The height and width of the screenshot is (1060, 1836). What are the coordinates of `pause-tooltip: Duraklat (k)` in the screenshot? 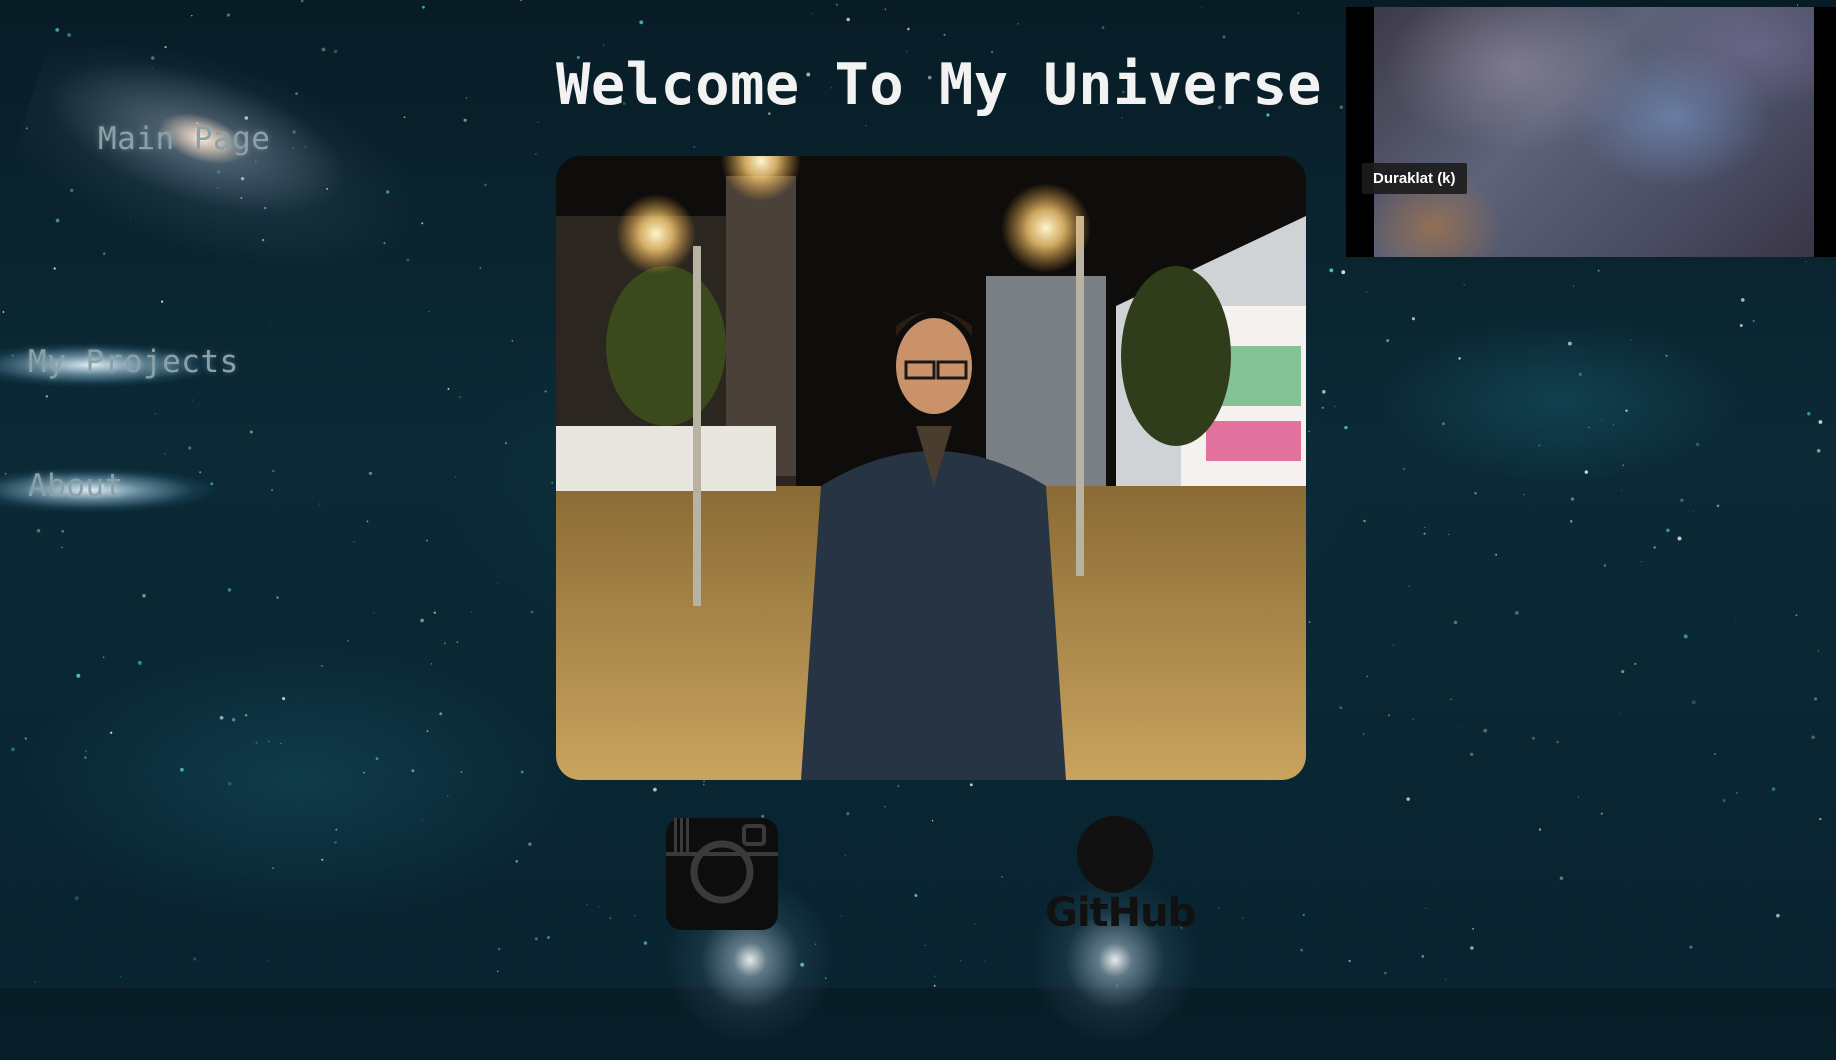 It's located at (1414, 178).